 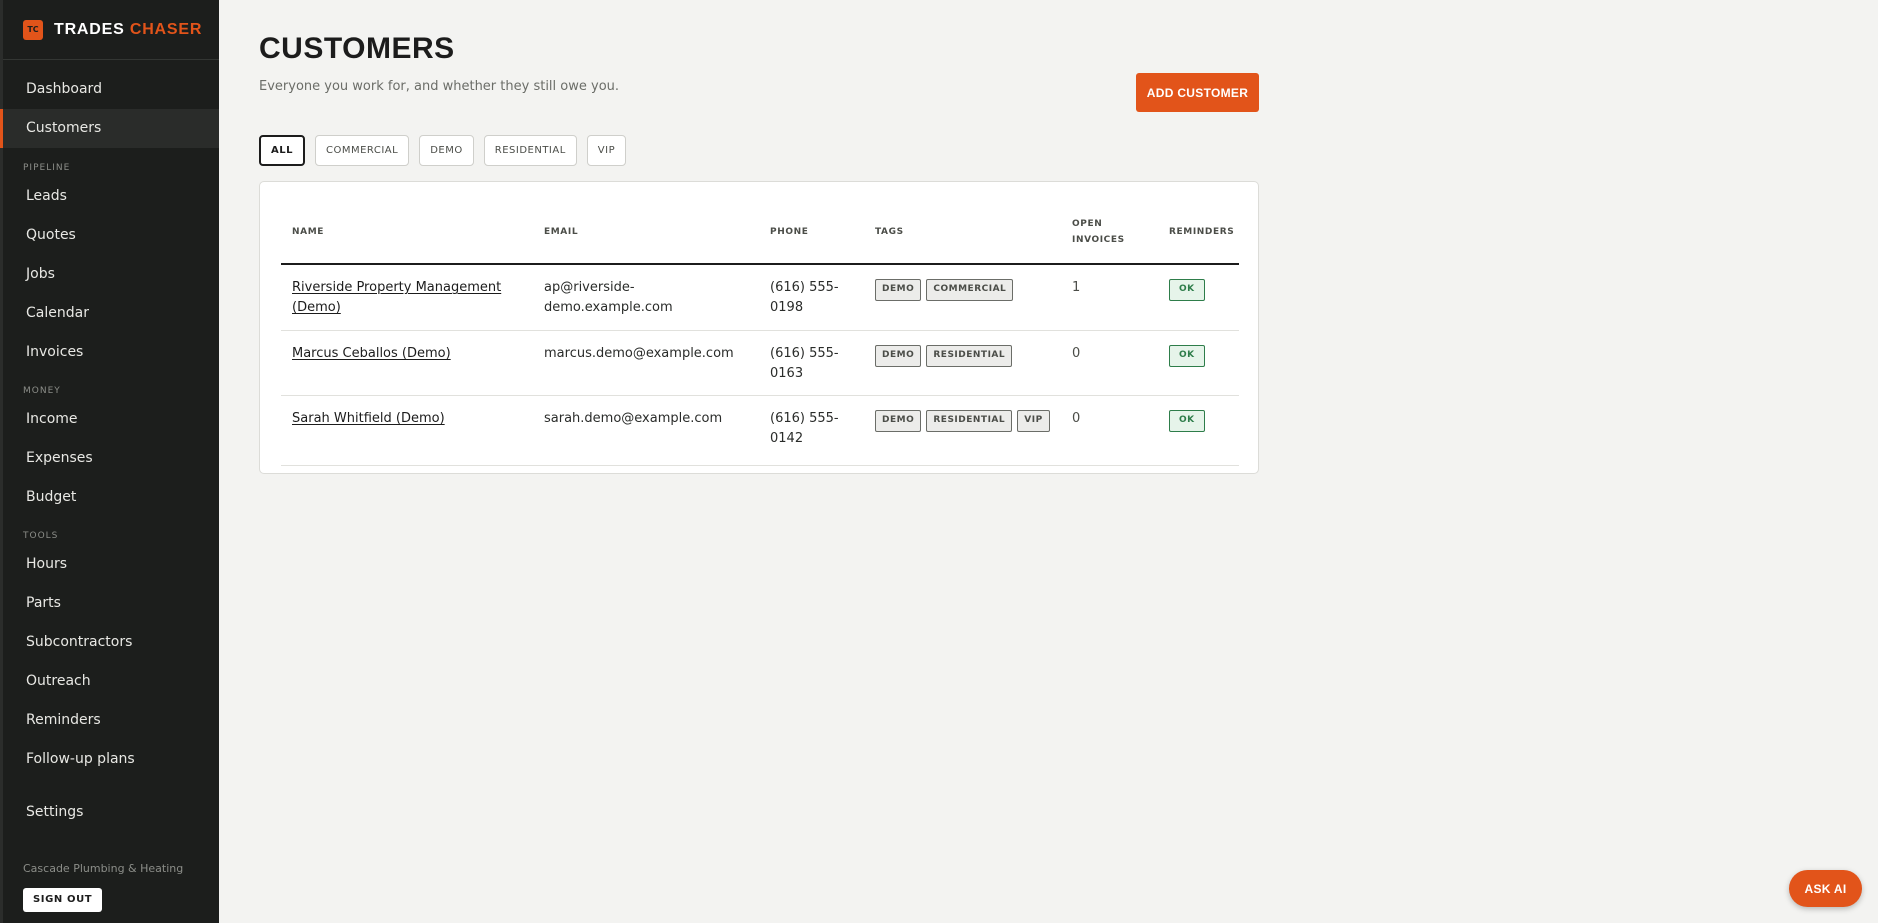 I want to click on column-header-email: EMAIL, so click(x=646, y=232).